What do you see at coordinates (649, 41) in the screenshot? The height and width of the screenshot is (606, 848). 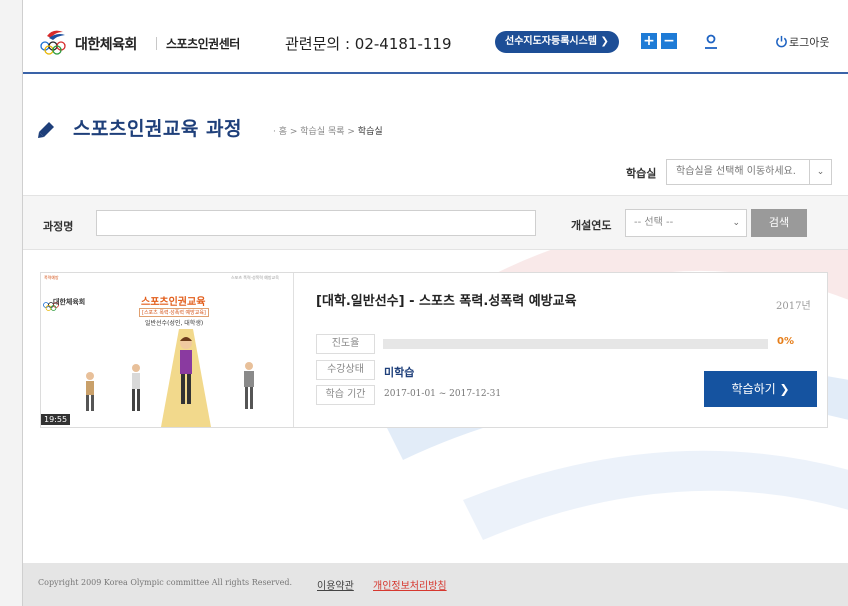 I see `zoom-in-button: +` at bounding box center [649, 41].